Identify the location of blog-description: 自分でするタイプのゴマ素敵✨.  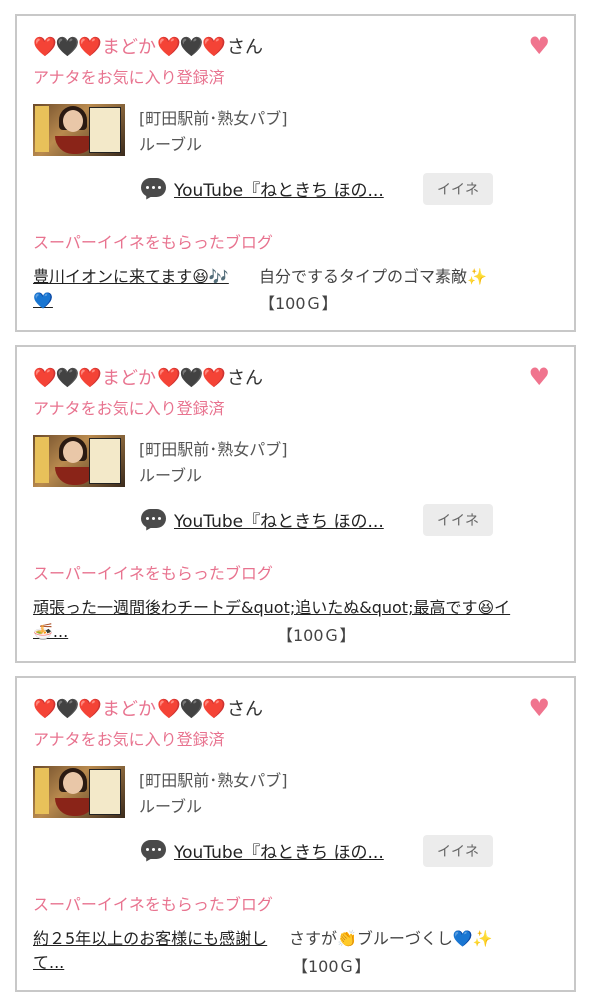
(373, 276).